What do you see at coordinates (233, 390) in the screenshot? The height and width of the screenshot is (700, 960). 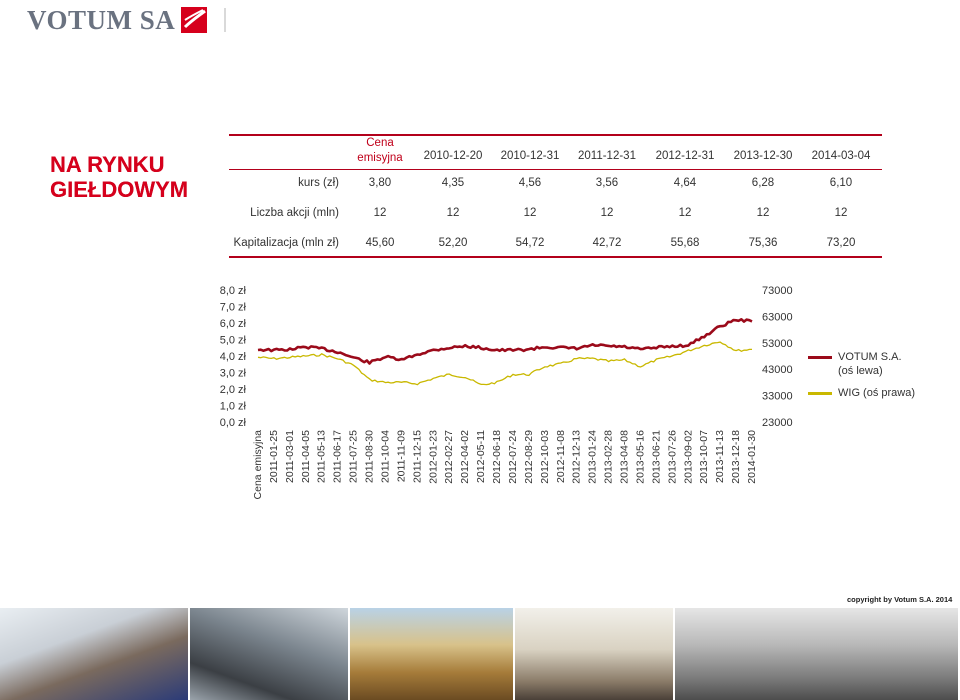 I see `y-left-tick-label: 2,0 zł` at bounding box center [233, 390].